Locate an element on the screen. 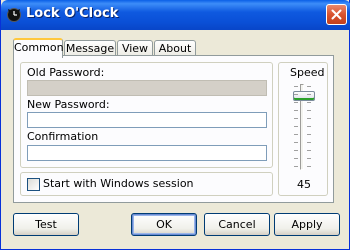 This screenshot has height=250, width=350. new-password-field is located at coordinates (147, 120).